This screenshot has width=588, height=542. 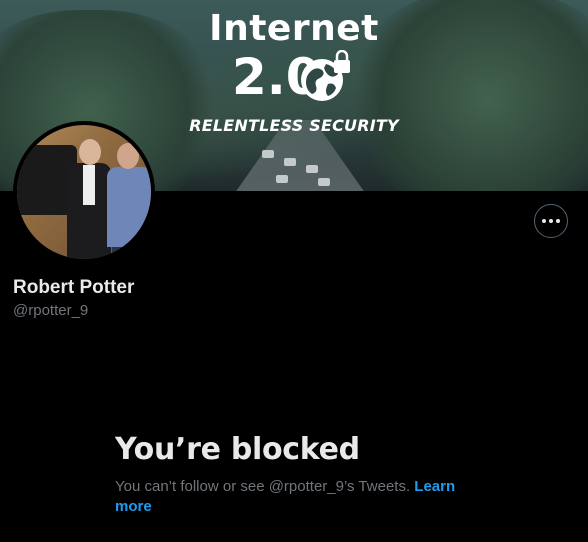 I want to click on more-options-button, so click(x=551, y=221).